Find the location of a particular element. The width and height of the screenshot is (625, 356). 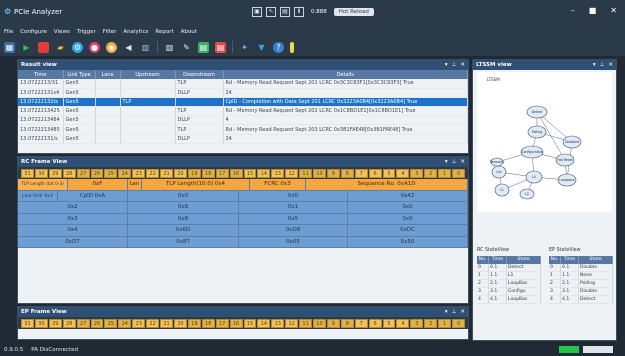

list-item: 2 2.1 Polling is located at coordinates (581, 284).